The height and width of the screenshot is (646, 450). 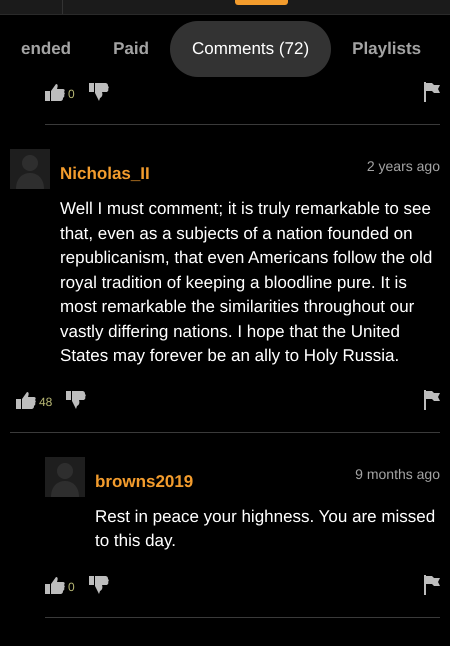 What do you see at coordinates (131, 49) in the screenshot?
I see `tab: Paid` at bounding box center [131, 49].